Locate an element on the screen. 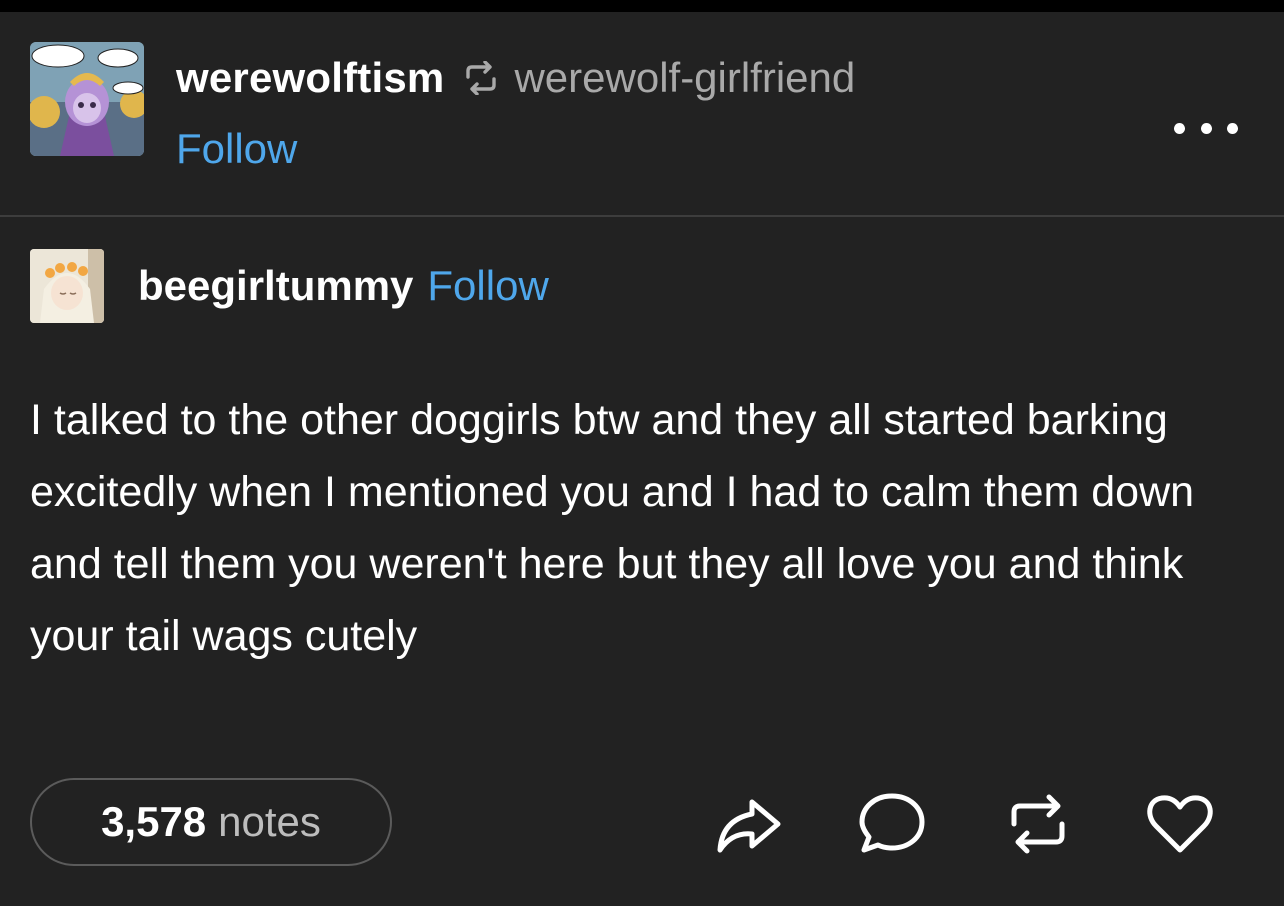 The height and width of the screenshot is (906, 1284). more-options-icon is located at coordinates (1206, 128).